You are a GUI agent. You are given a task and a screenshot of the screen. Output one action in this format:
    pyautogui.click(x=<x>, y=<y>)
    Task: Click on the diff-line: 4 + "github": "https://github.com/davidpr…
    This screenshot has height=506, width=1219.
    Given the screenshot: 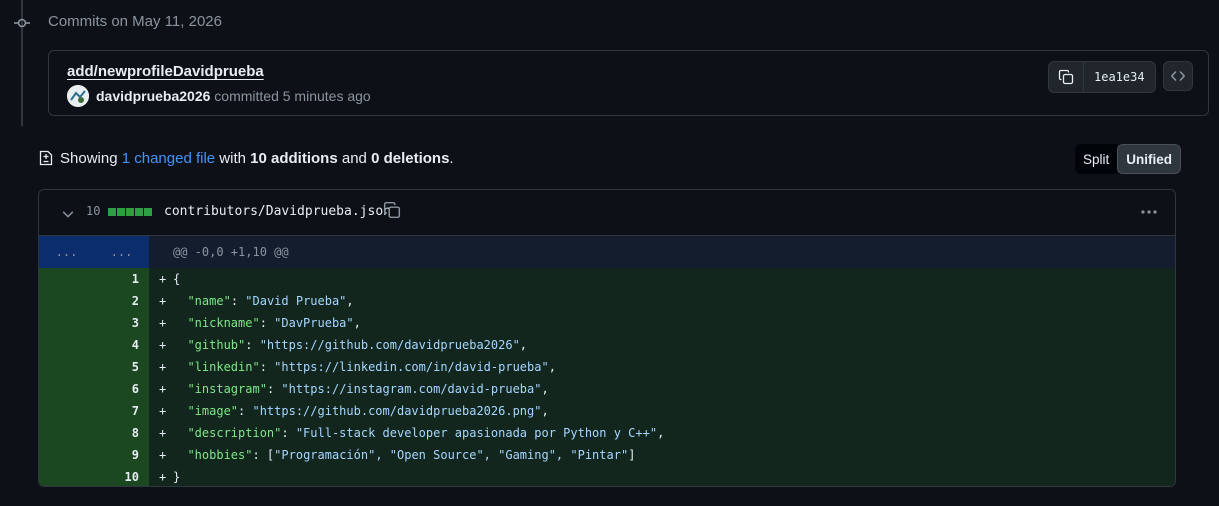 What is the action you would take?
    pyautogui.click(x=607, y=345)
    